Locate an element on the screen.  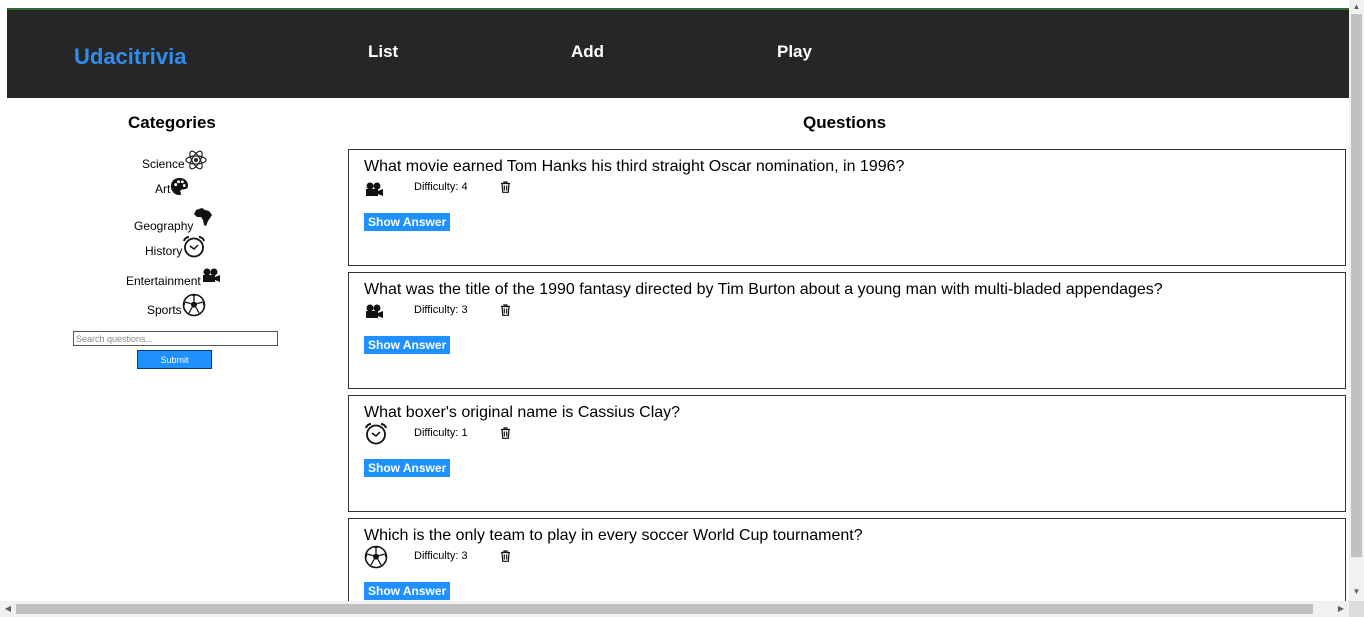
vertical-scrollbar: ▲ ▼ is located at coordinates (1356, 300).